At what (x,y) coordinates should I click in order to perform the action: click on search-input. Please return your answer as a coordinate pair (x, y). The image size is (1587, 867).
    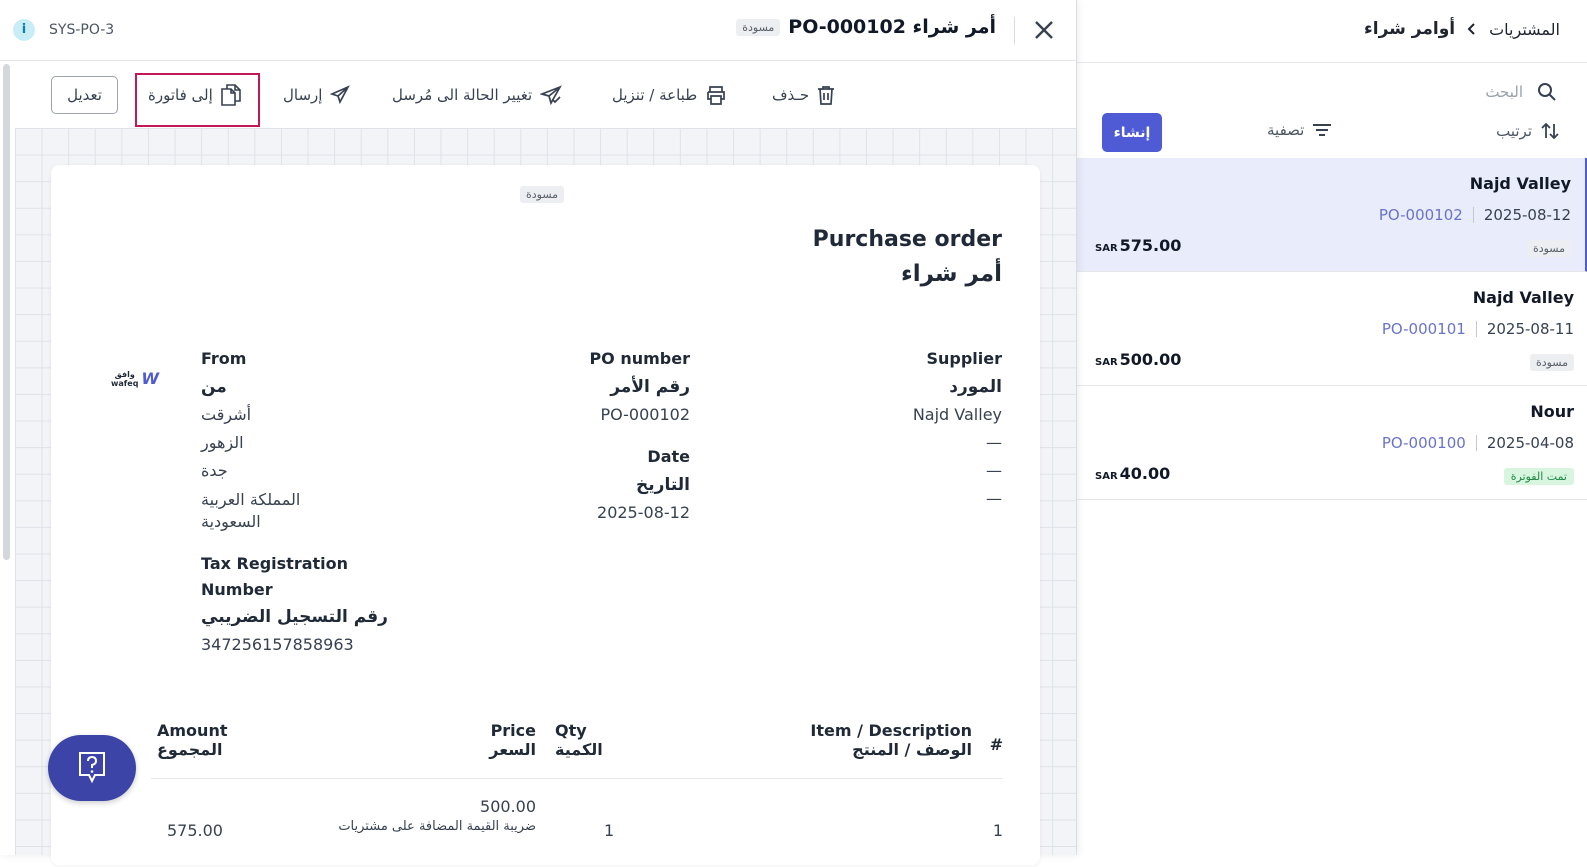
    Looking at the image, I should click on (1453, 92).